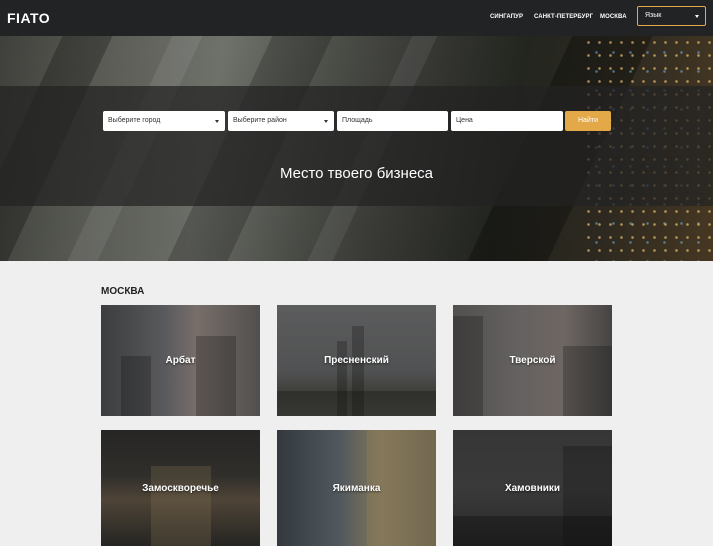 The image size is (713, 546). Describe the element at coordinates (464, 120) in the screenshot. I see `price-input-placeholder: Цена` at that location.